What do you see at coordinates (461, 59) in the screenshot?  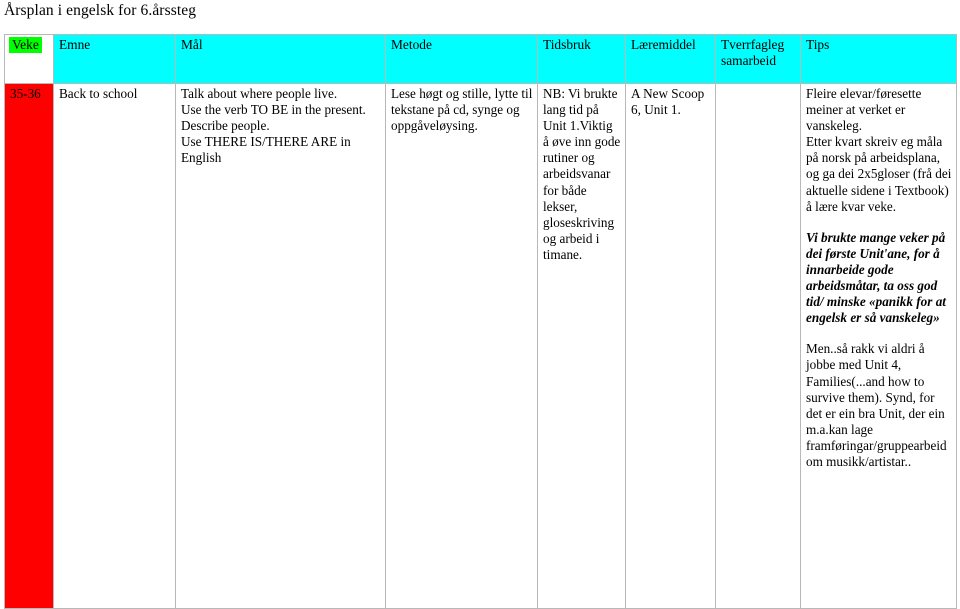 I see `column-header-metode: Metode` at bounding box center [461, 59].